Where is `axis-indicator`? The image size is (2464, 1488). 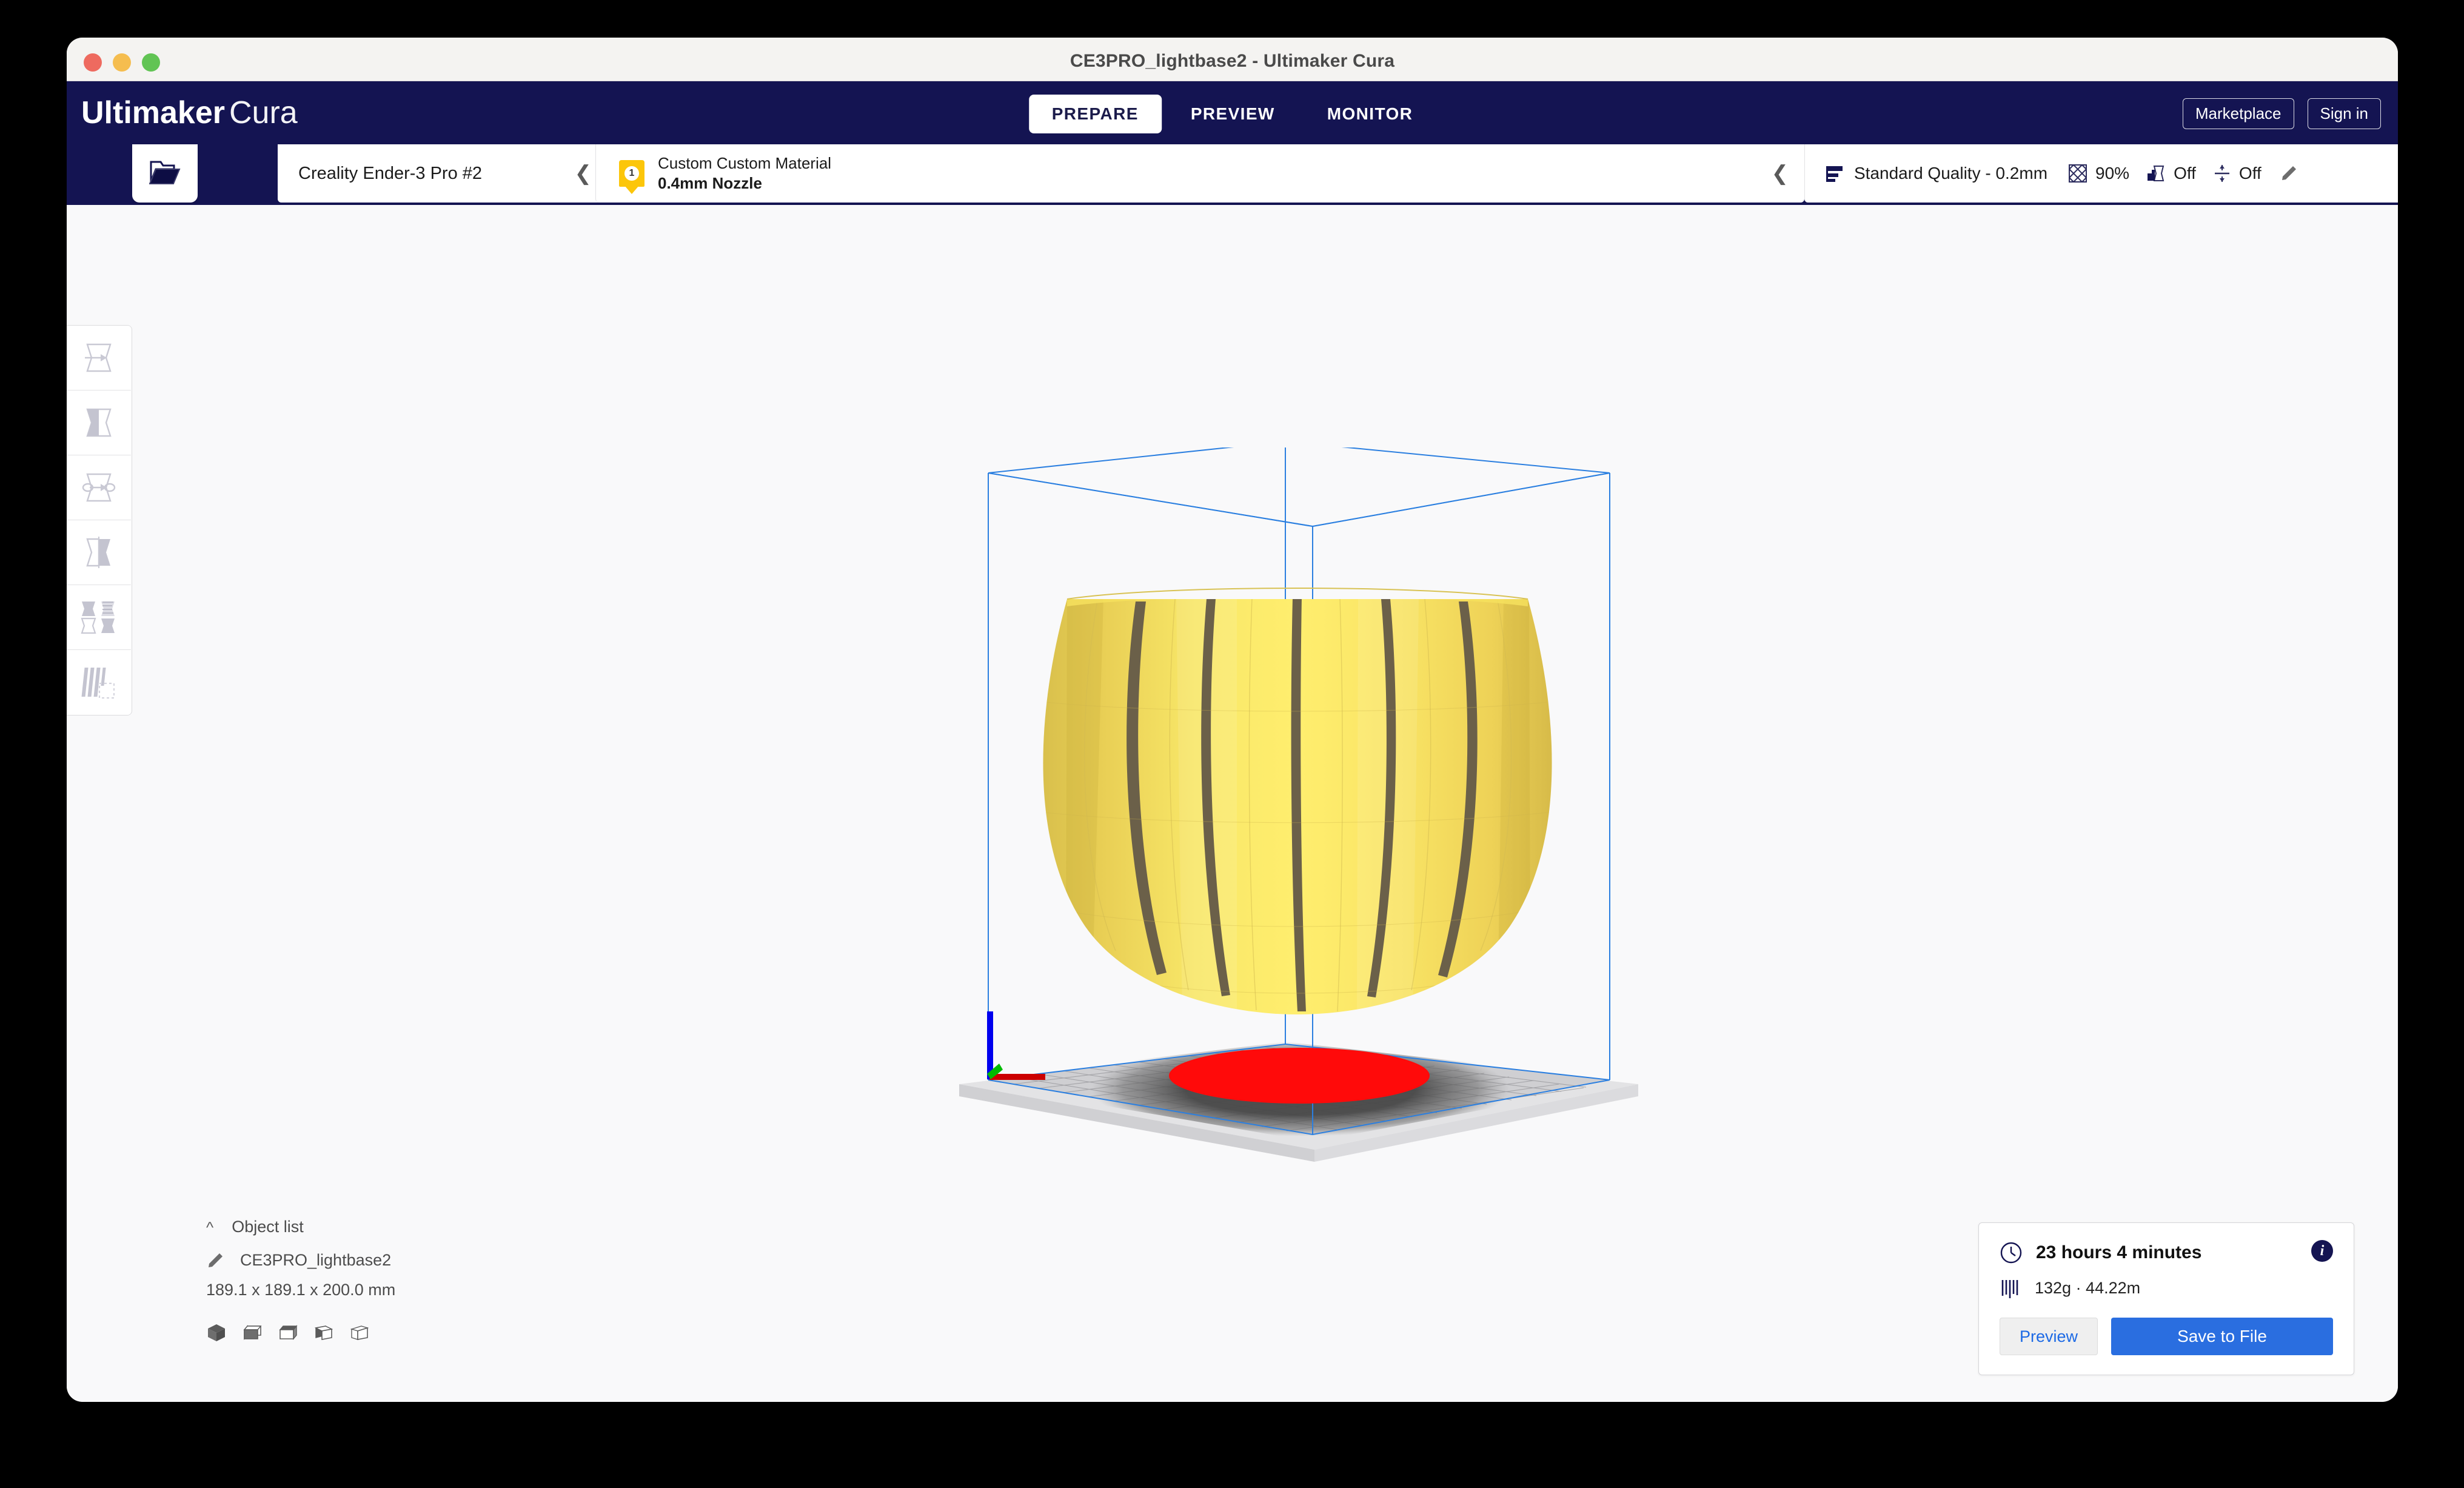
axis-indicator is located at coordinates (1016, 1045).